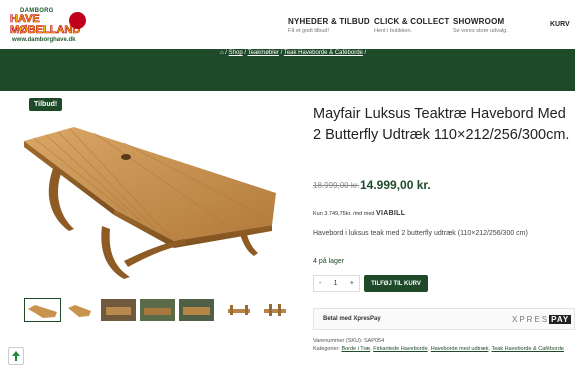 This screenshot has height=372, width=575. What do you see at coordinates (338, 341) in the screenshot?
I see `sku-label: Varenummer (SKU):` at bounding box center [338, 341].